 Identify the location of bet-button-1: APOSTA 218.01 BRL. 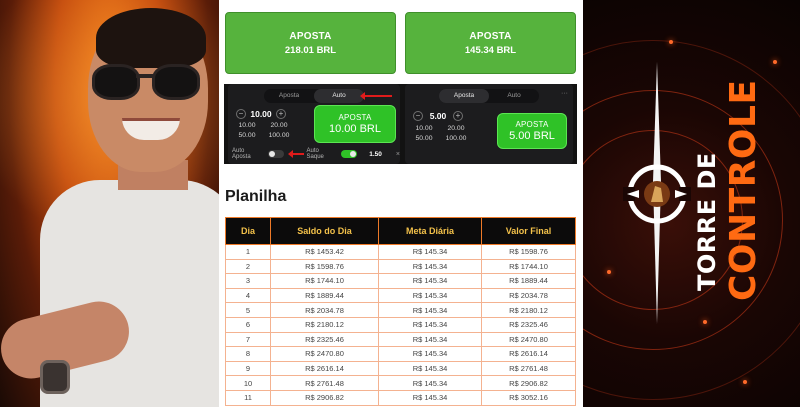
(310, 43).